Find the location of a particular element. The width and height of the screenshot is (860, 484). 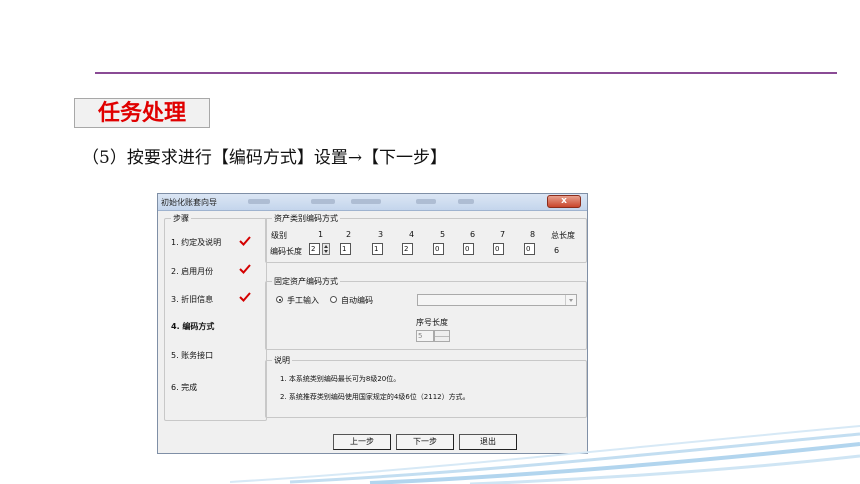

spinner-divider is located at coordinates (442, 336).